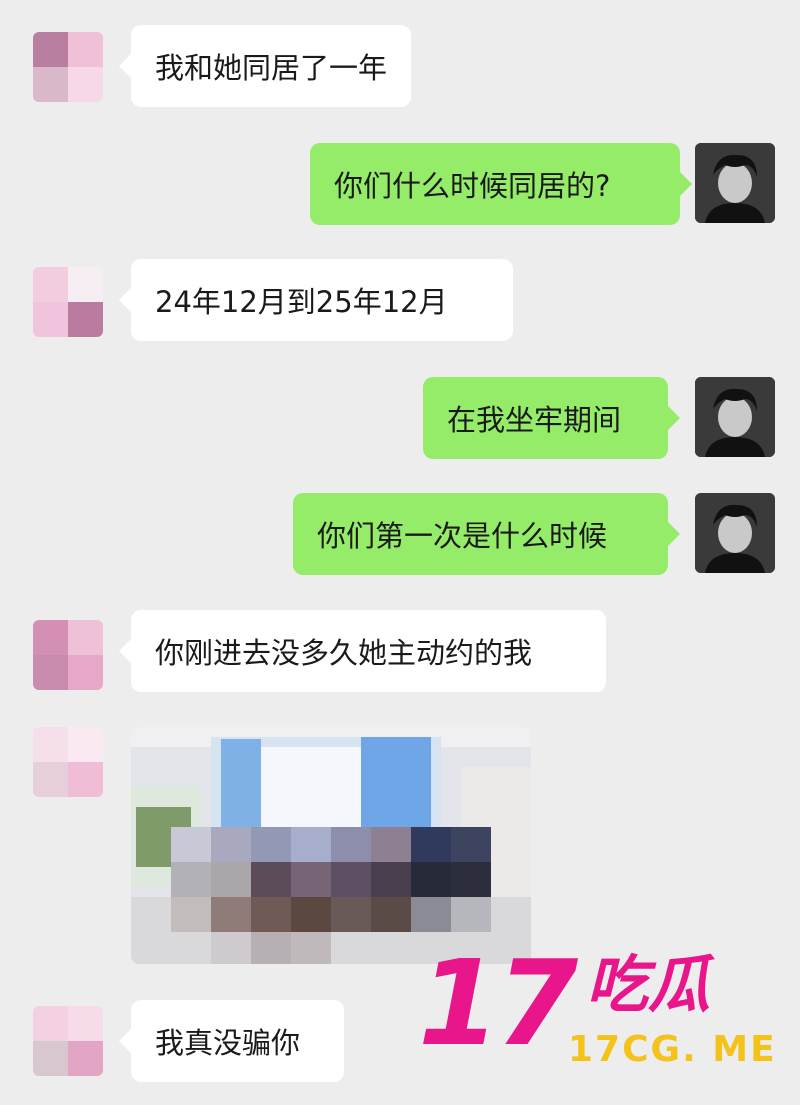 The image size is (800, 1105). What do you see at coordinates (362, 651) in the screenshot?
I see `message-bubble: 你刚进去没多久她主动约的我` at bounding box center [362, 651].